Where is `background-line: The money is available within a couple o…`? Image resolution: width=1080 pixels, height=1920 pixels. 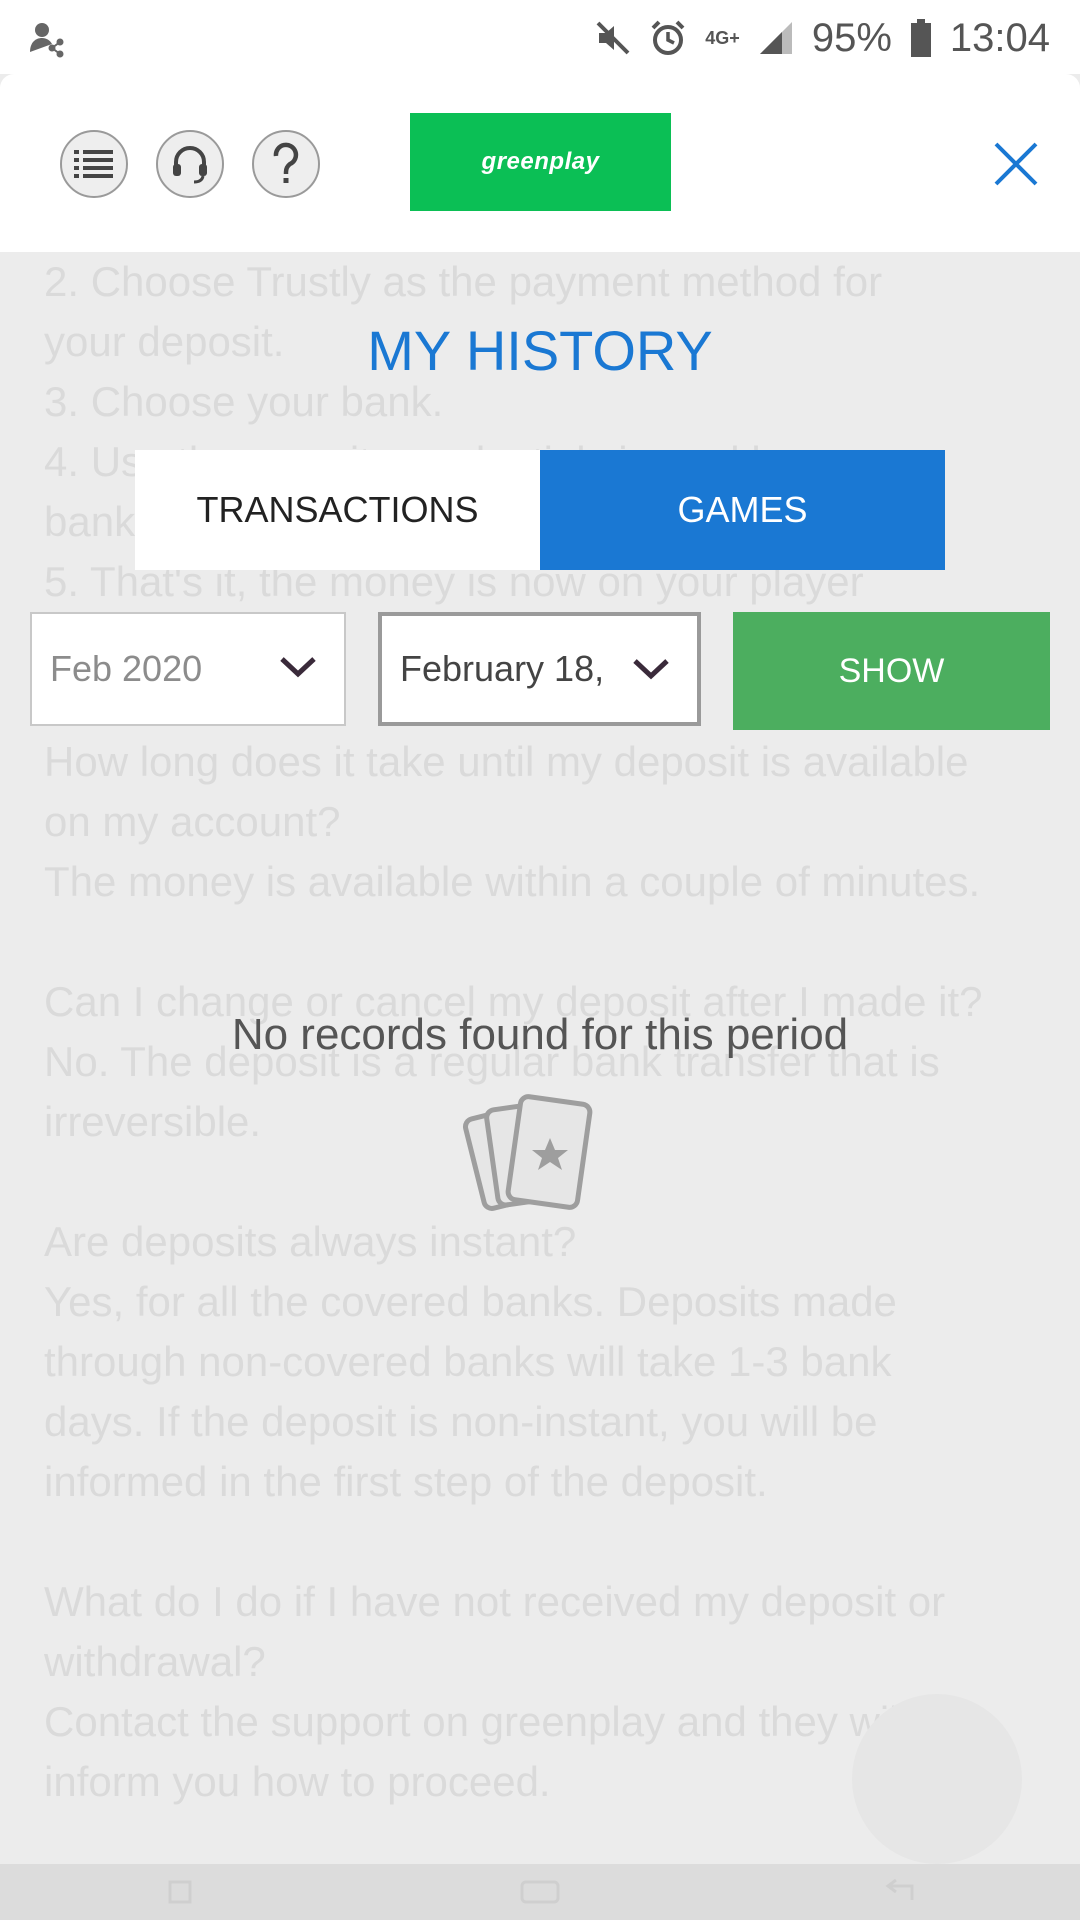 background-line: The money is available within a couple o… is located at coordinates (512, 881).